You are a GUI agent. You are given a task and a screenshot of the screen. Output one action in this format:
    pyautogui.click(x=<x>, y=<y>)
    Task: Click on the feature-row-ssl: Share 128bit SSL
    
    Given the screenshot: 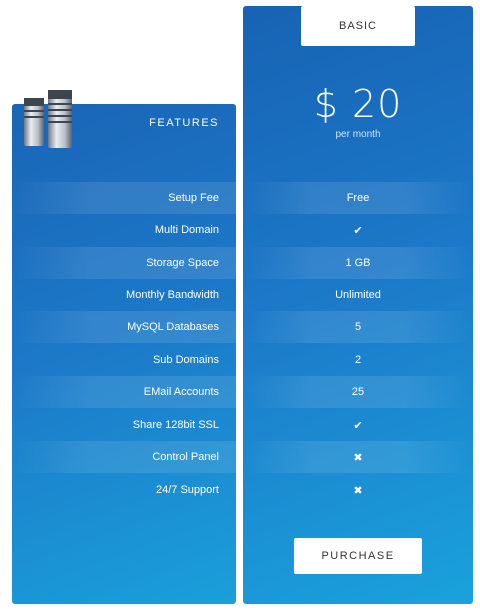 What is the action you would take?
    pyautogui.click(x=124, y=425)
    